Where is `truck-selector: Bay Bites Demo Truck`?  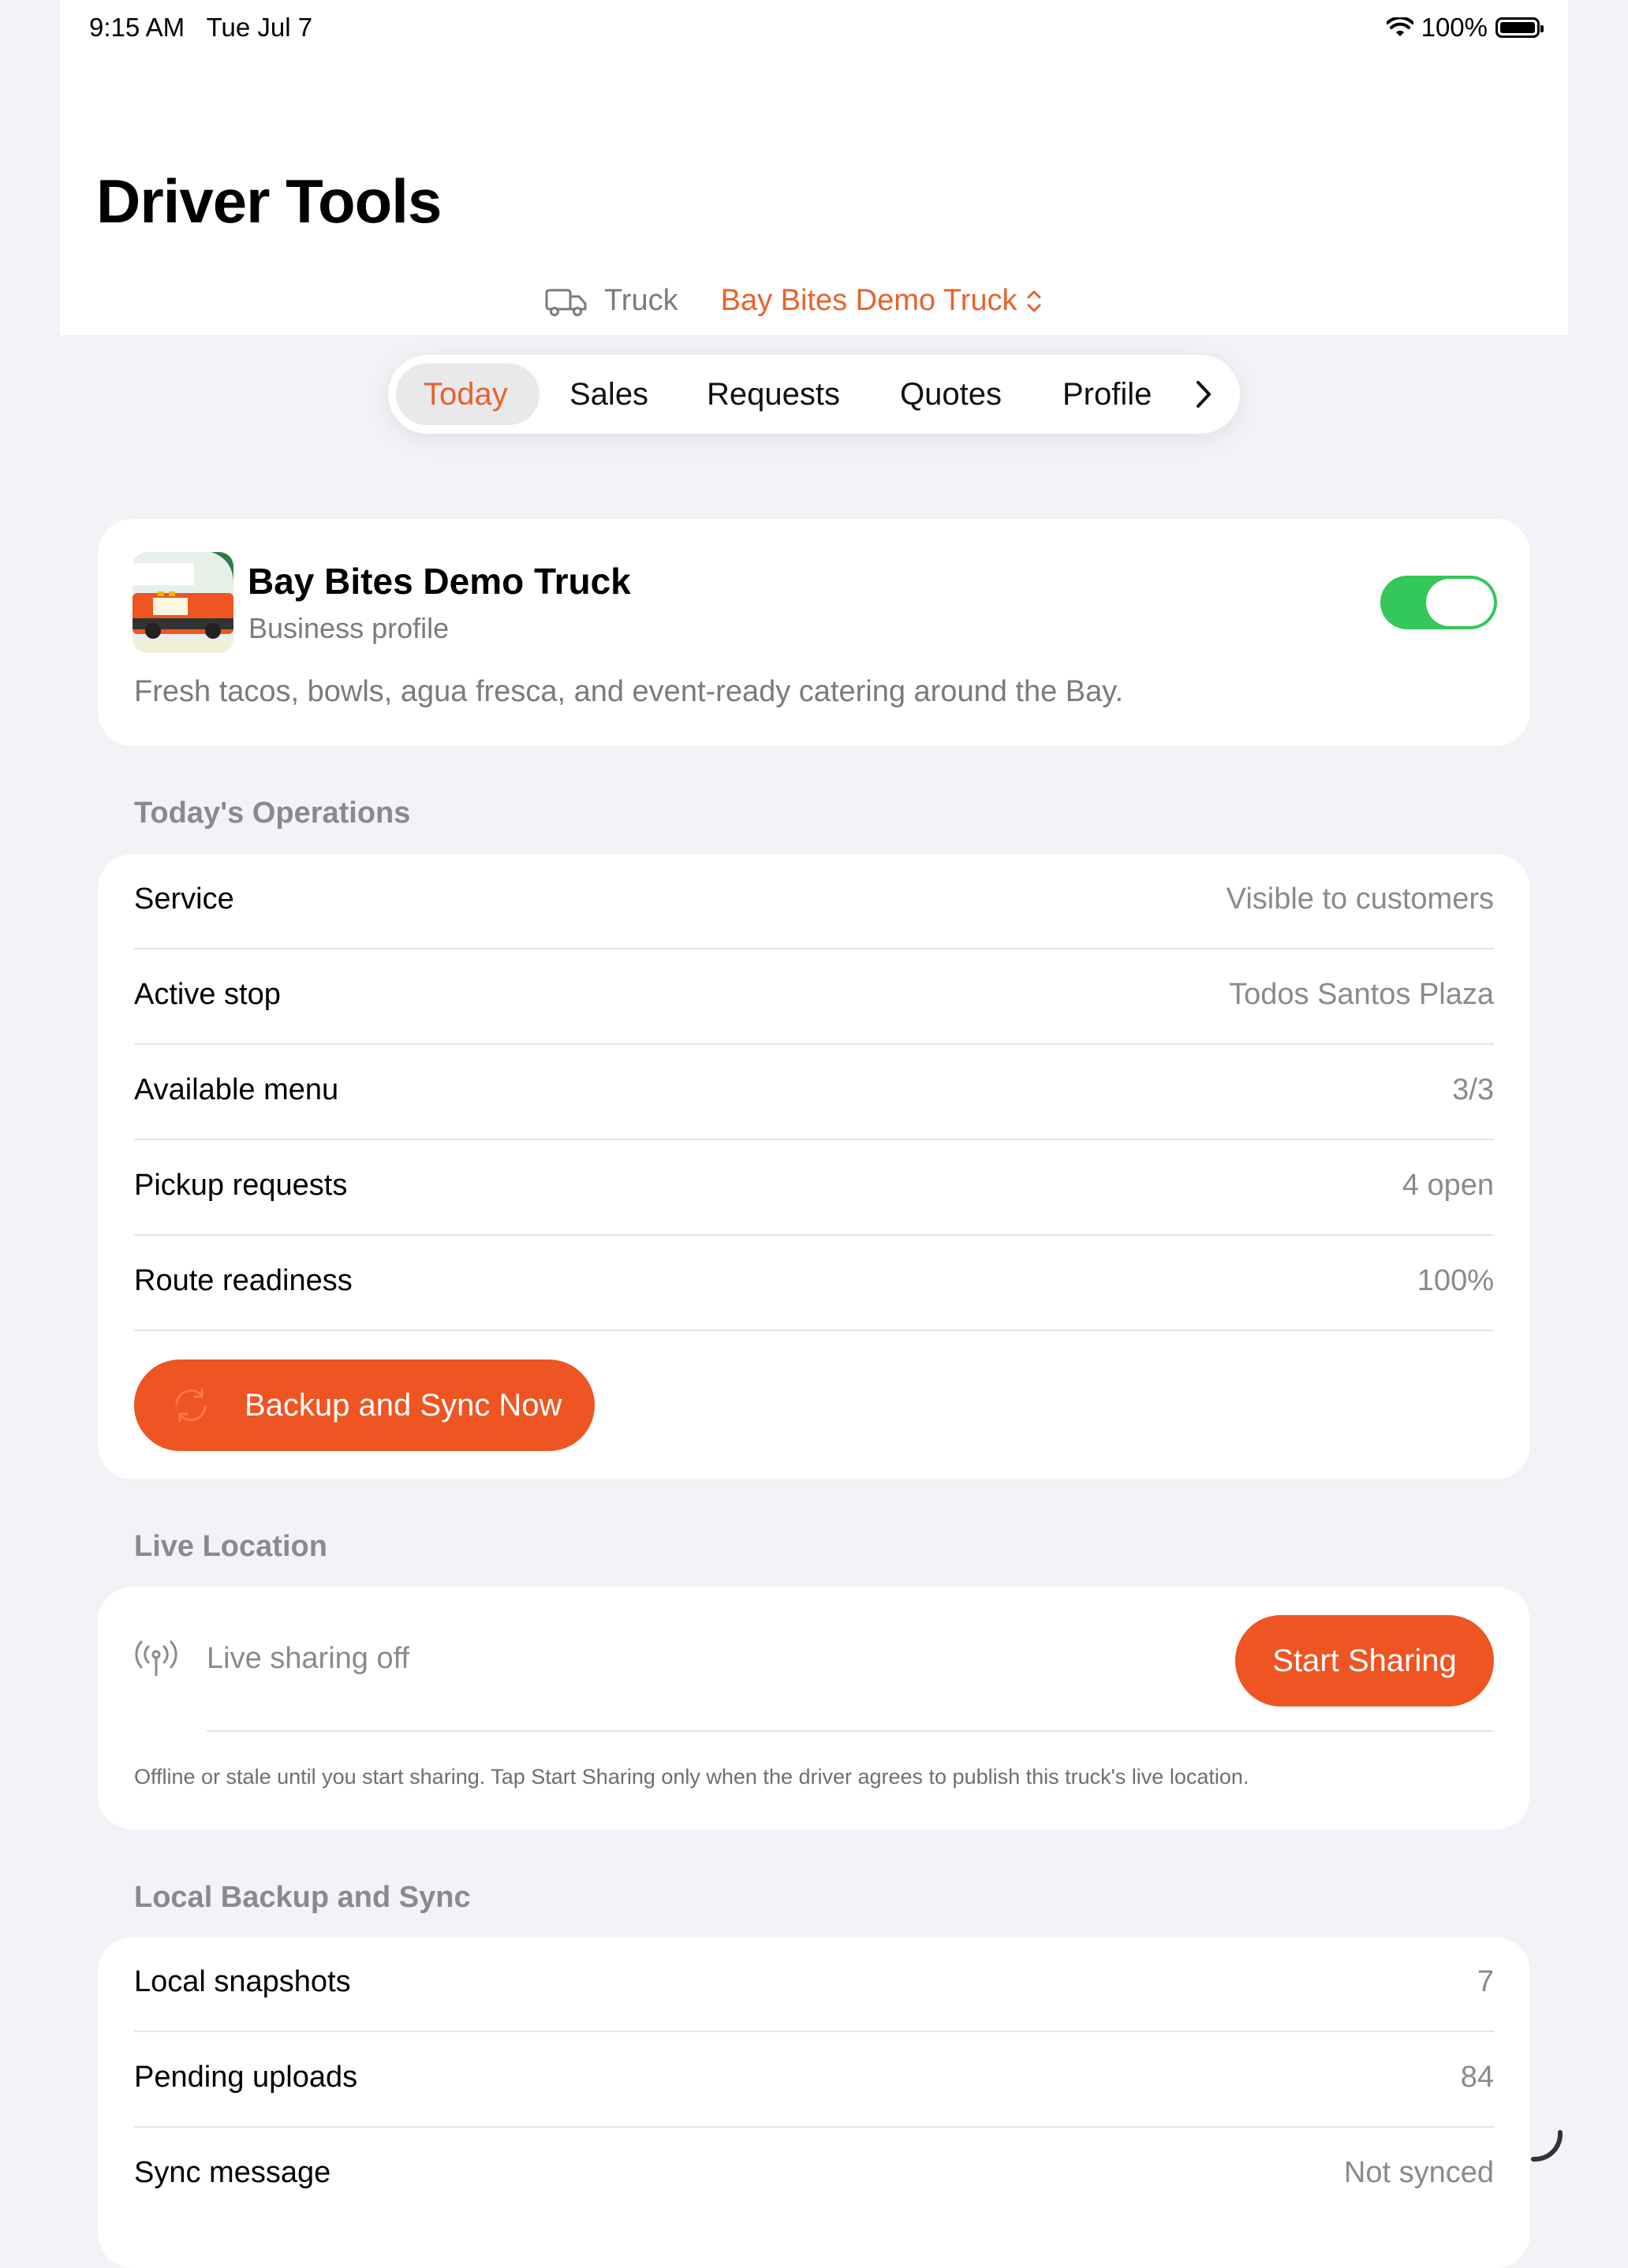 truck-selector: Bay Bites Demo Truck is located at coordinates (882, 301).